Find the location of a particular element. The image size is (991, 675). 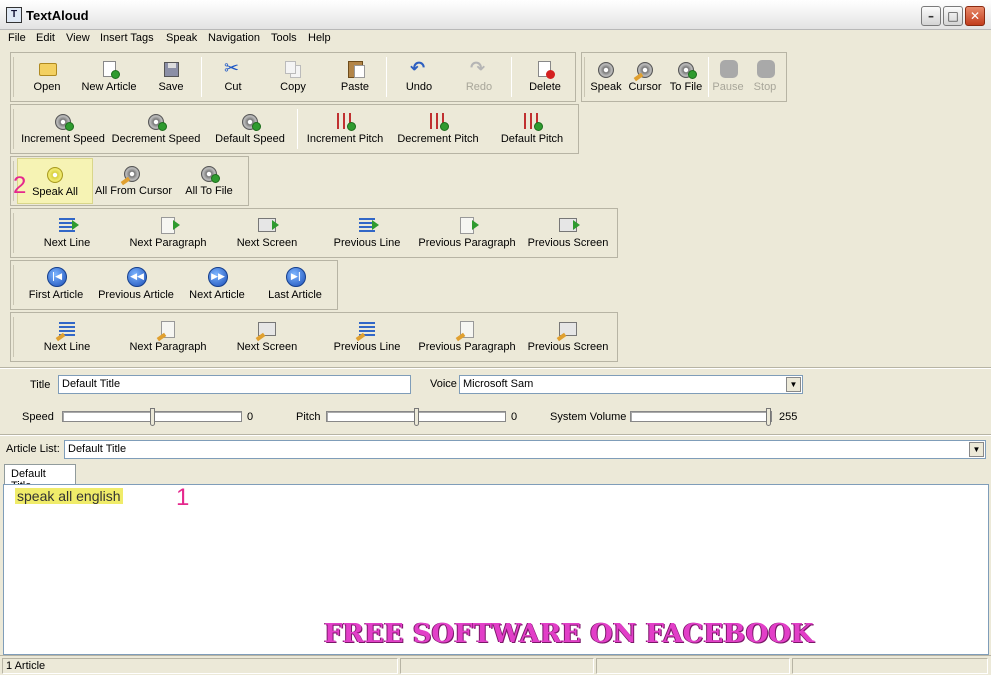

maximize-button: □ is located at coordinates (953, 16).